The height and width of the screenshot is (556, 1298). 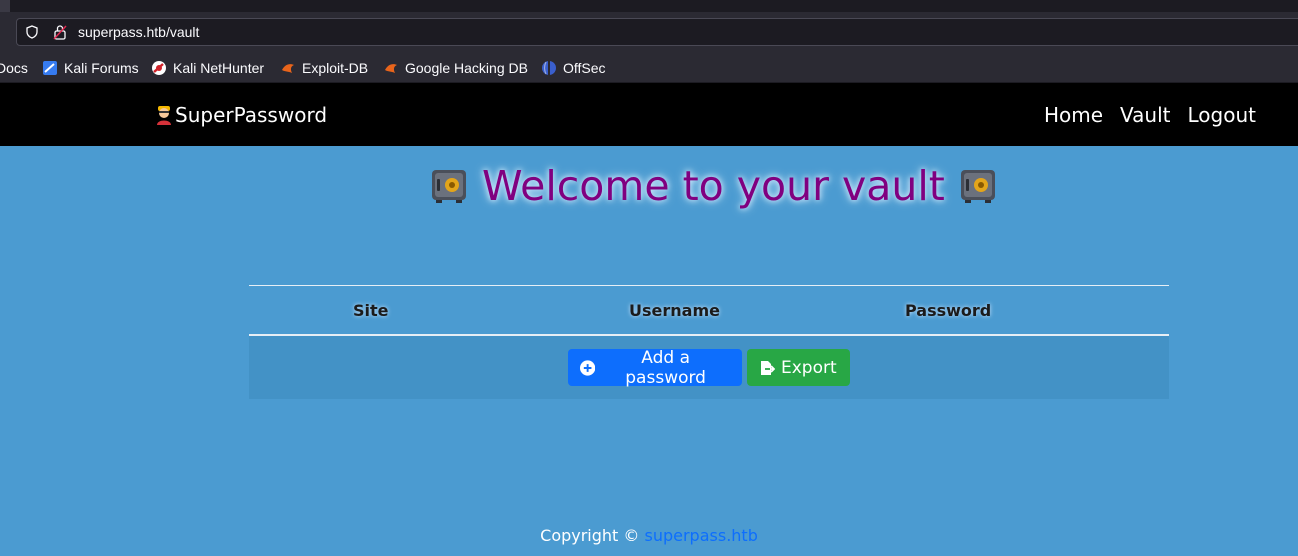 What do you see at coordinates (466, 68) in the screenshot?
I see `bookmark-label: Google Hacking DB` at bounding box center [466, 68].